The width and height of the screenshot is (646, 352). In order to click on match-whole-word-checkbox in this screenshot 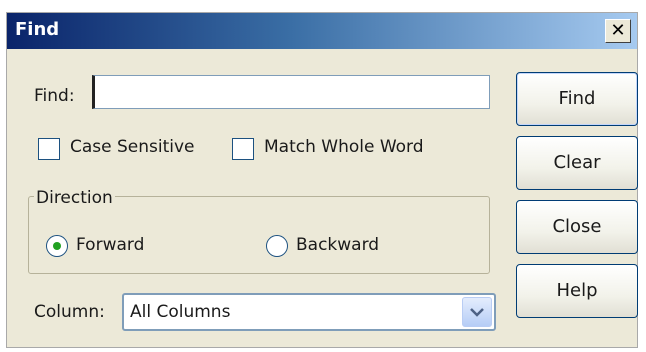, I will do `click(243, 149)`.